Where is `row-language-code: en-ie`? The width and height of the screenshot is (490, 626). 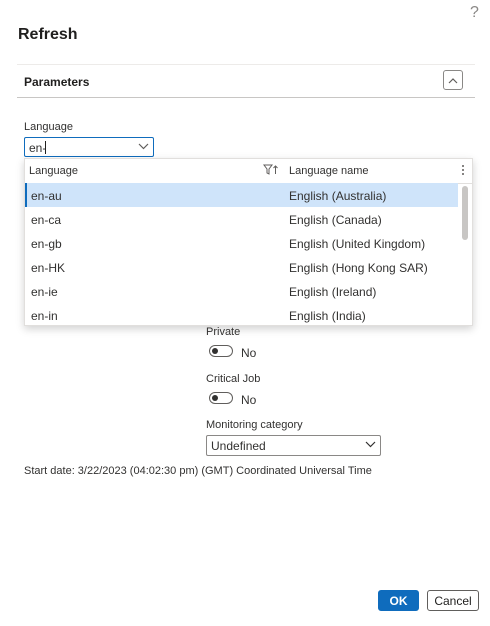 row-language-code: en-ie is located at coordinates (44, 292).